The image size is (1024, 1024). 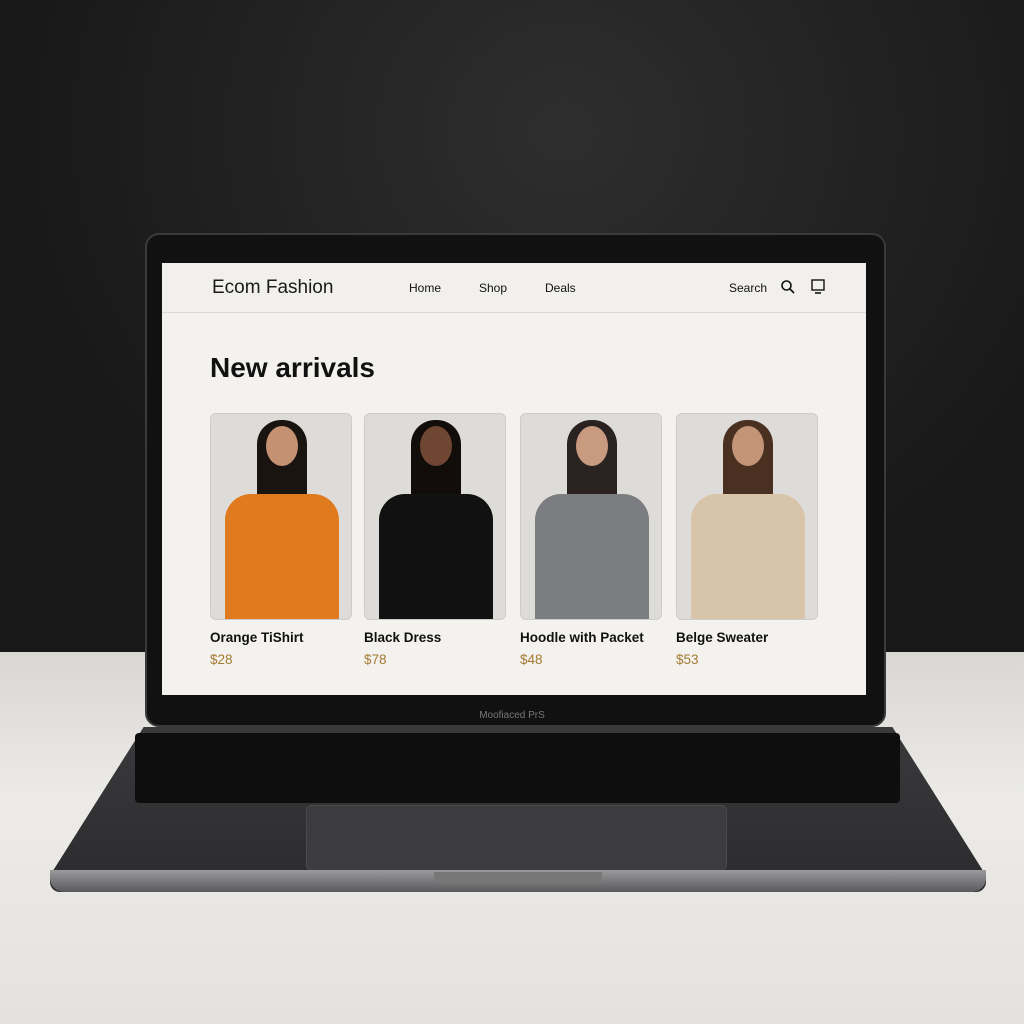 What do you see at coordinates (493, 288) in the screenshot?
I see `nav-shop: Shop` at bounding box center [493, 288].